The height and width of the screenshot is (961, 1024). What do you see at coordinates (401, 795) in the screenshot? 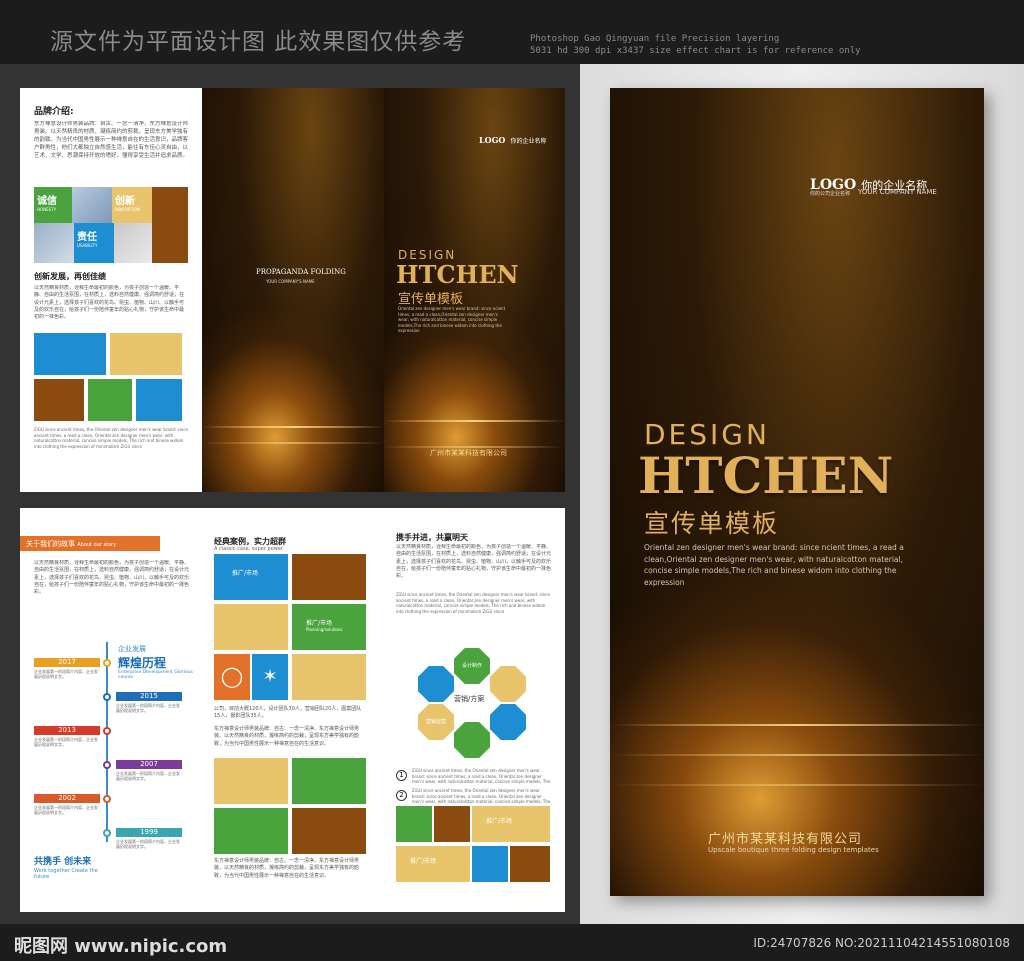
I see `num-2: 2` at bounding box center [401, 795].